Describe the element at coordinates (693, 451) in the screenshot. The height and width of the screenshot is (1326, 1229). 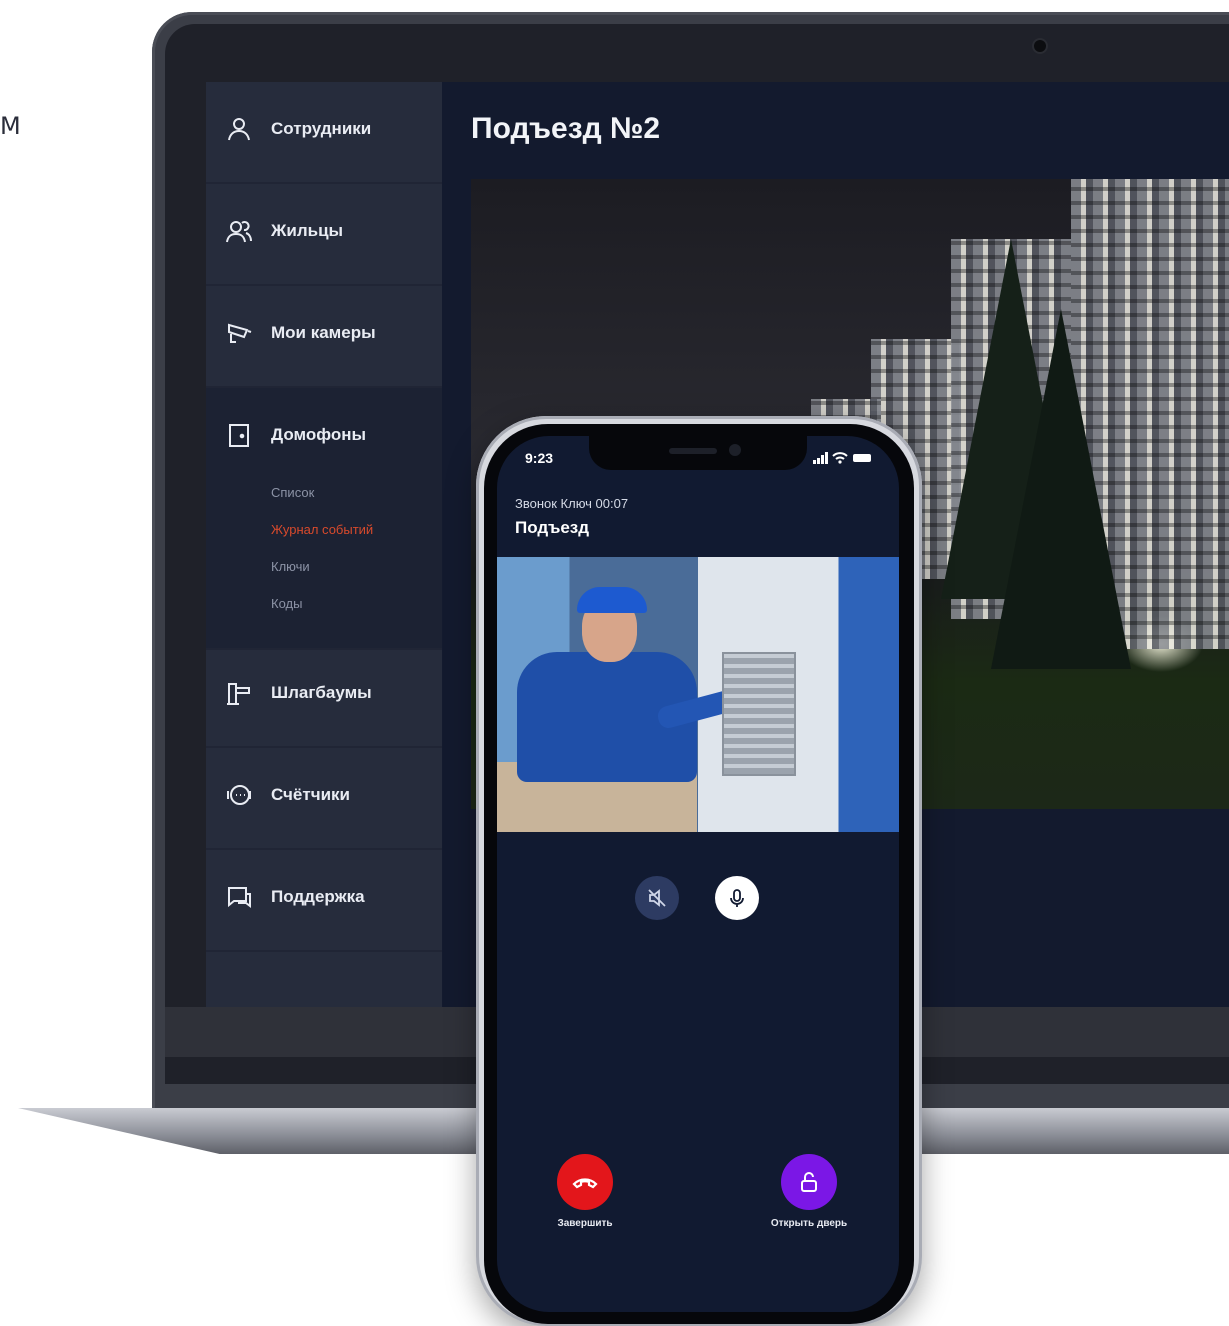
I see `earpiece` at that location.